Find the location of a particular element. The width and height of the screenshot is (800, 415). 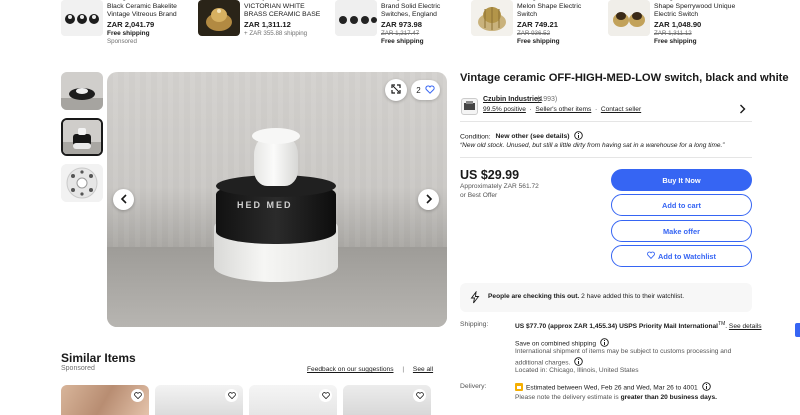

seller-logo is located at coordinates (469, 106).